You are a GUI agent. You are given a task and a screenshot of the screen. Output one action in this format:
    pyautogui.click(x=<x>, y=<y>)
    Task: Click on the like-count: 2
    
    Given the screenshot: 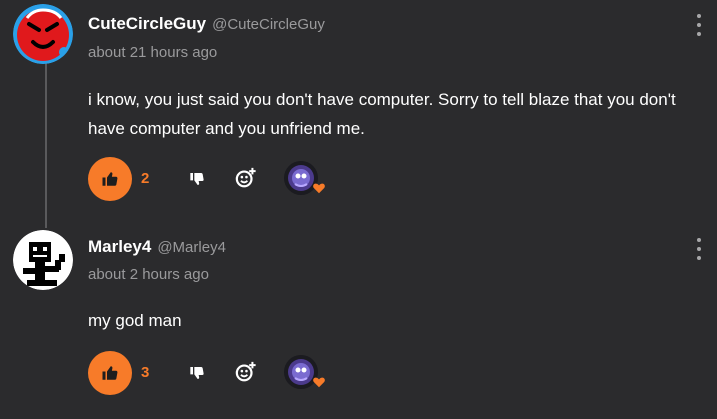 What is the action you would take?
    pyautogui.click(x=145, y=178)
    